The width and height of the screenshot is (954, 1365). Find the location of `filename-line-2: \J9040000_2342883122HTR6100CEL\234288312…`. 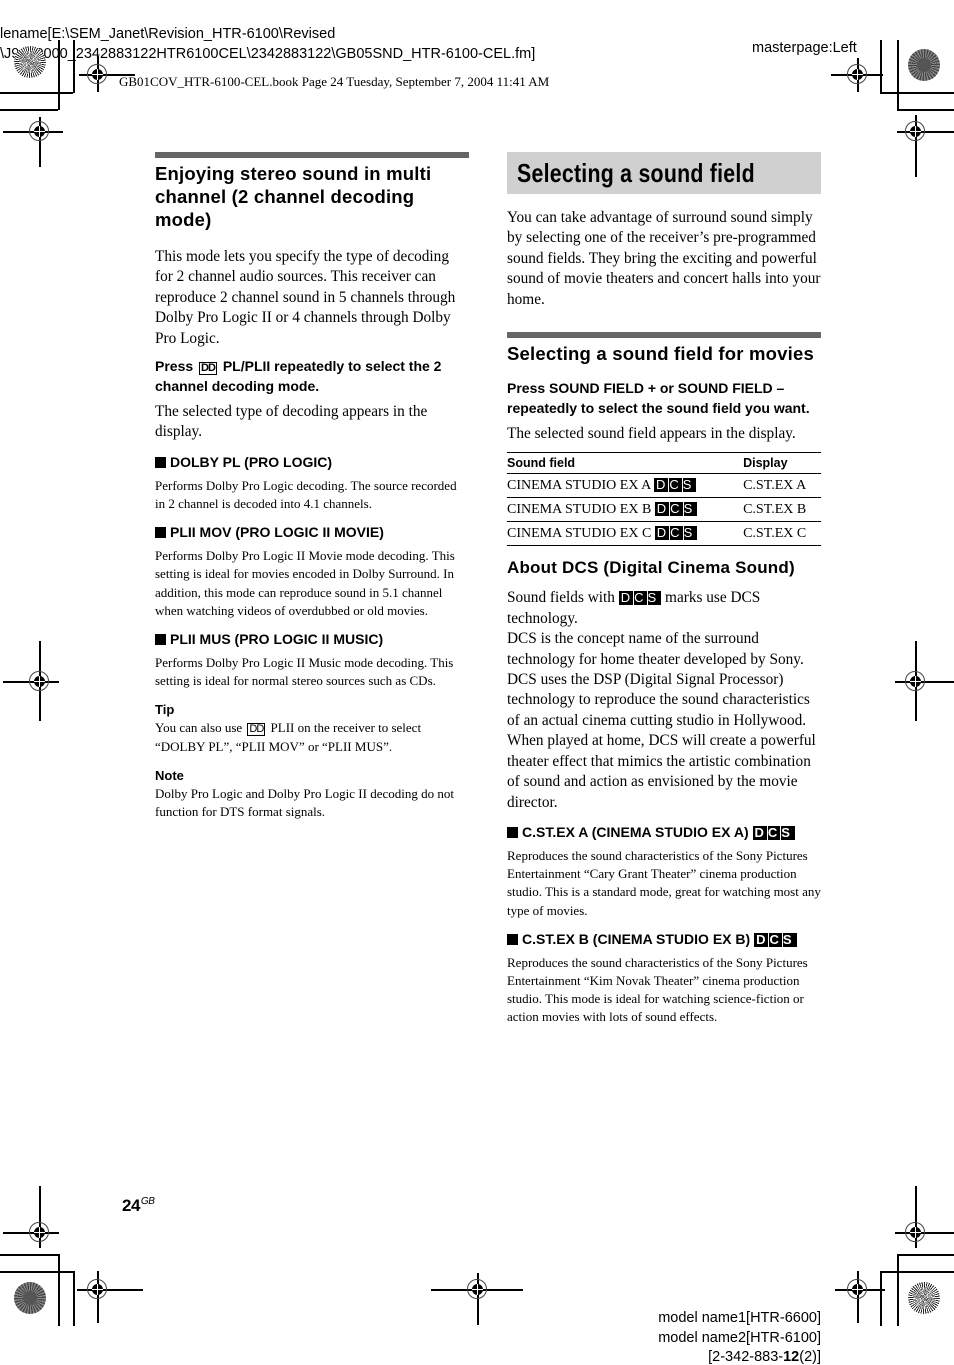

filename-line-2: \J9040000_2342883122HTR6100CEL\234288312… is located at coordinates (268, 54).